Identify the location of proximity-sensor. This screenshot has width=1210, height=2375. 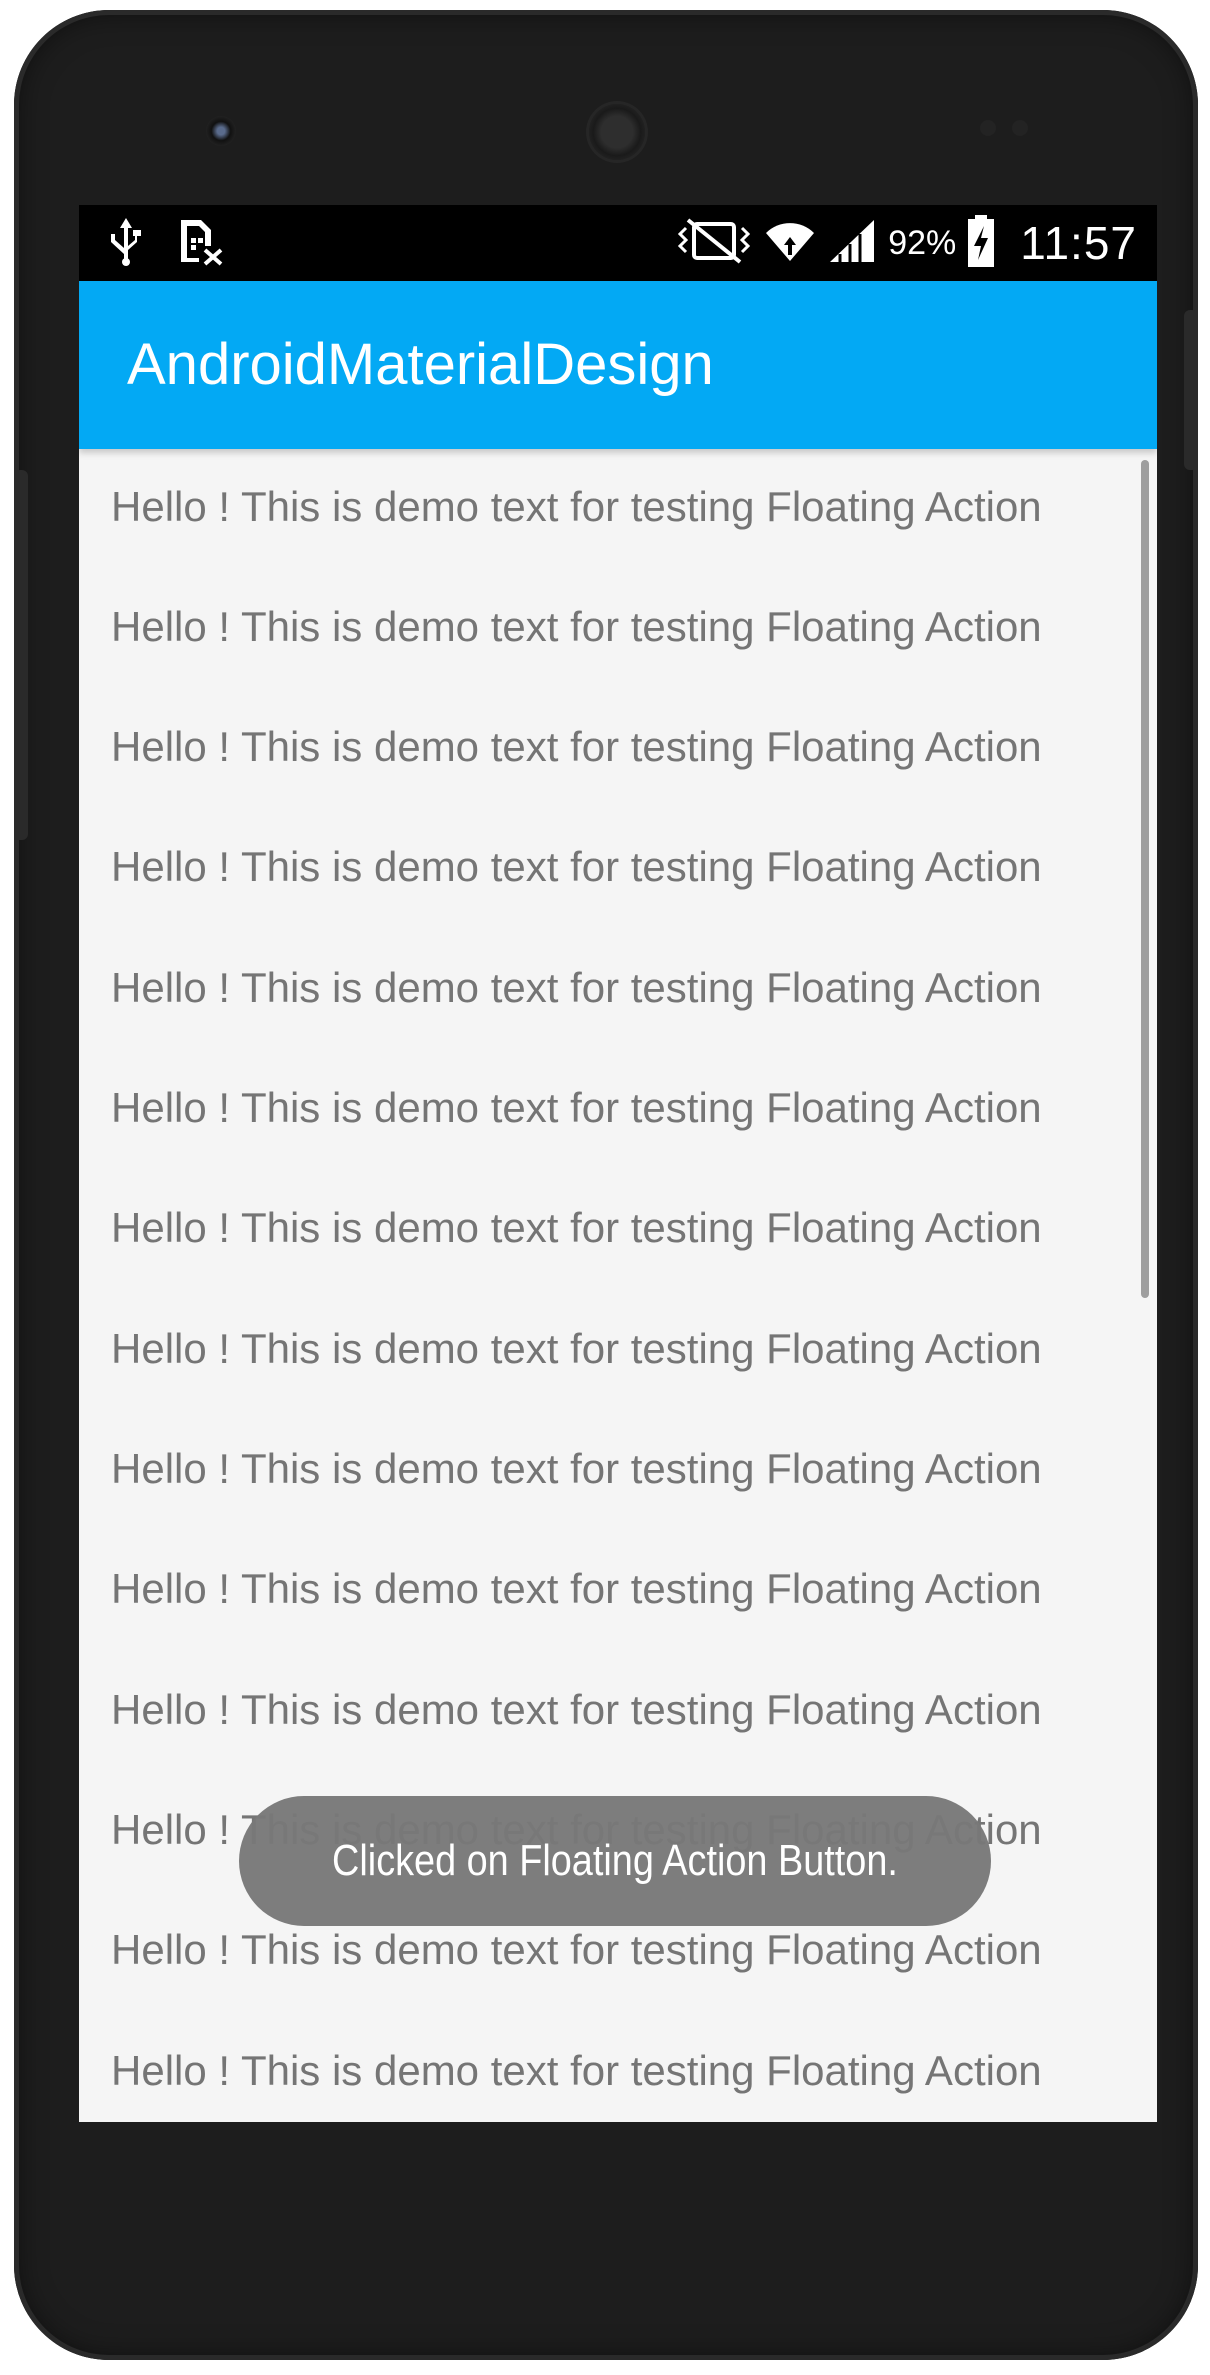
(988, 128).